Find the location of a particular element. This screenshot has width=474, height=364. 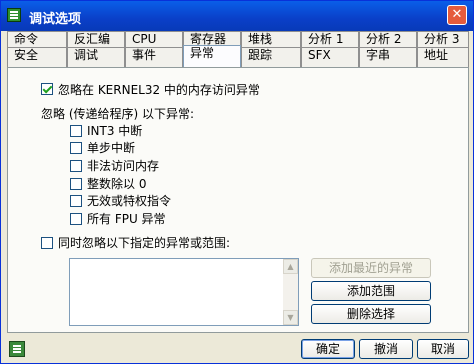

add-range-button: 添加范围 is located at coordinates (371, 291).